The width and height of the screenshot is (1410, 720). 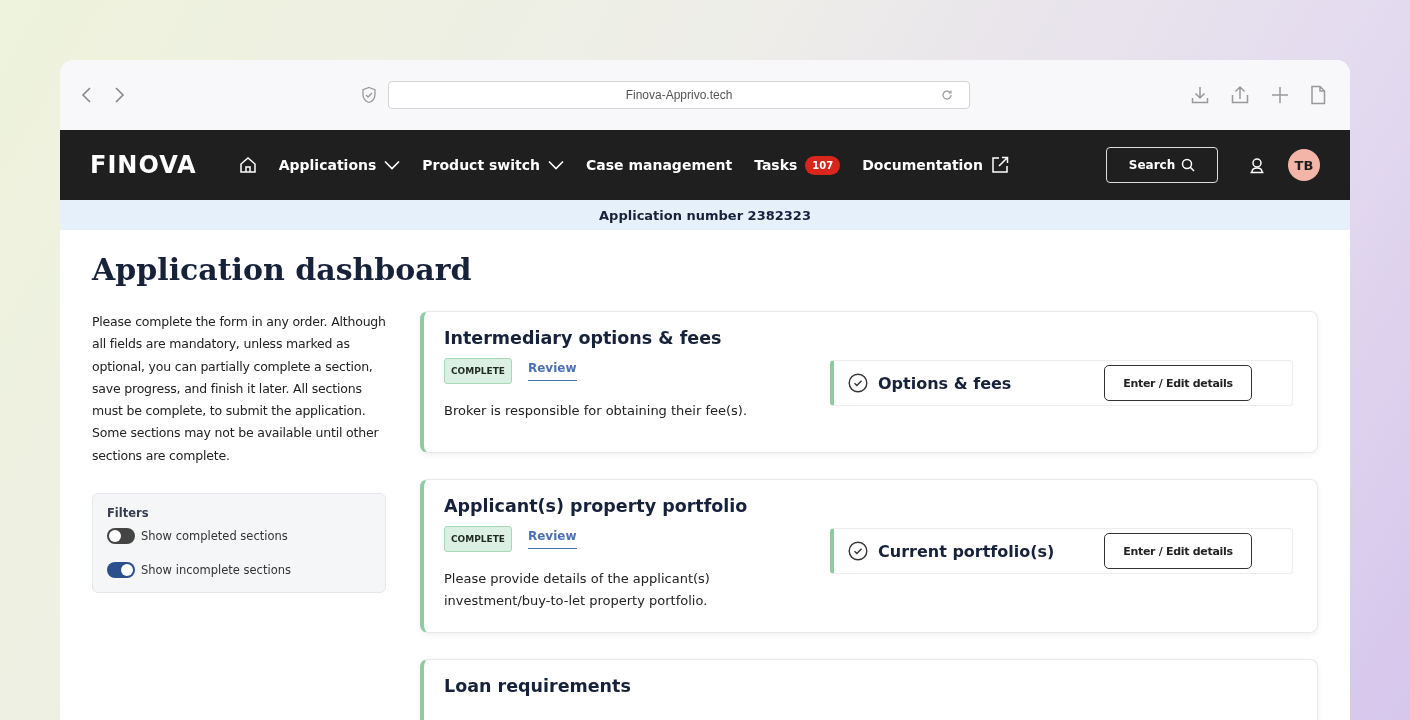 What do you see at coordinates (577, 590) in the screenshot?
I see `section-description: Please provide details of the applicant(s) investment/buy-to-let property portfolio.` at bounding box center [577, 590].